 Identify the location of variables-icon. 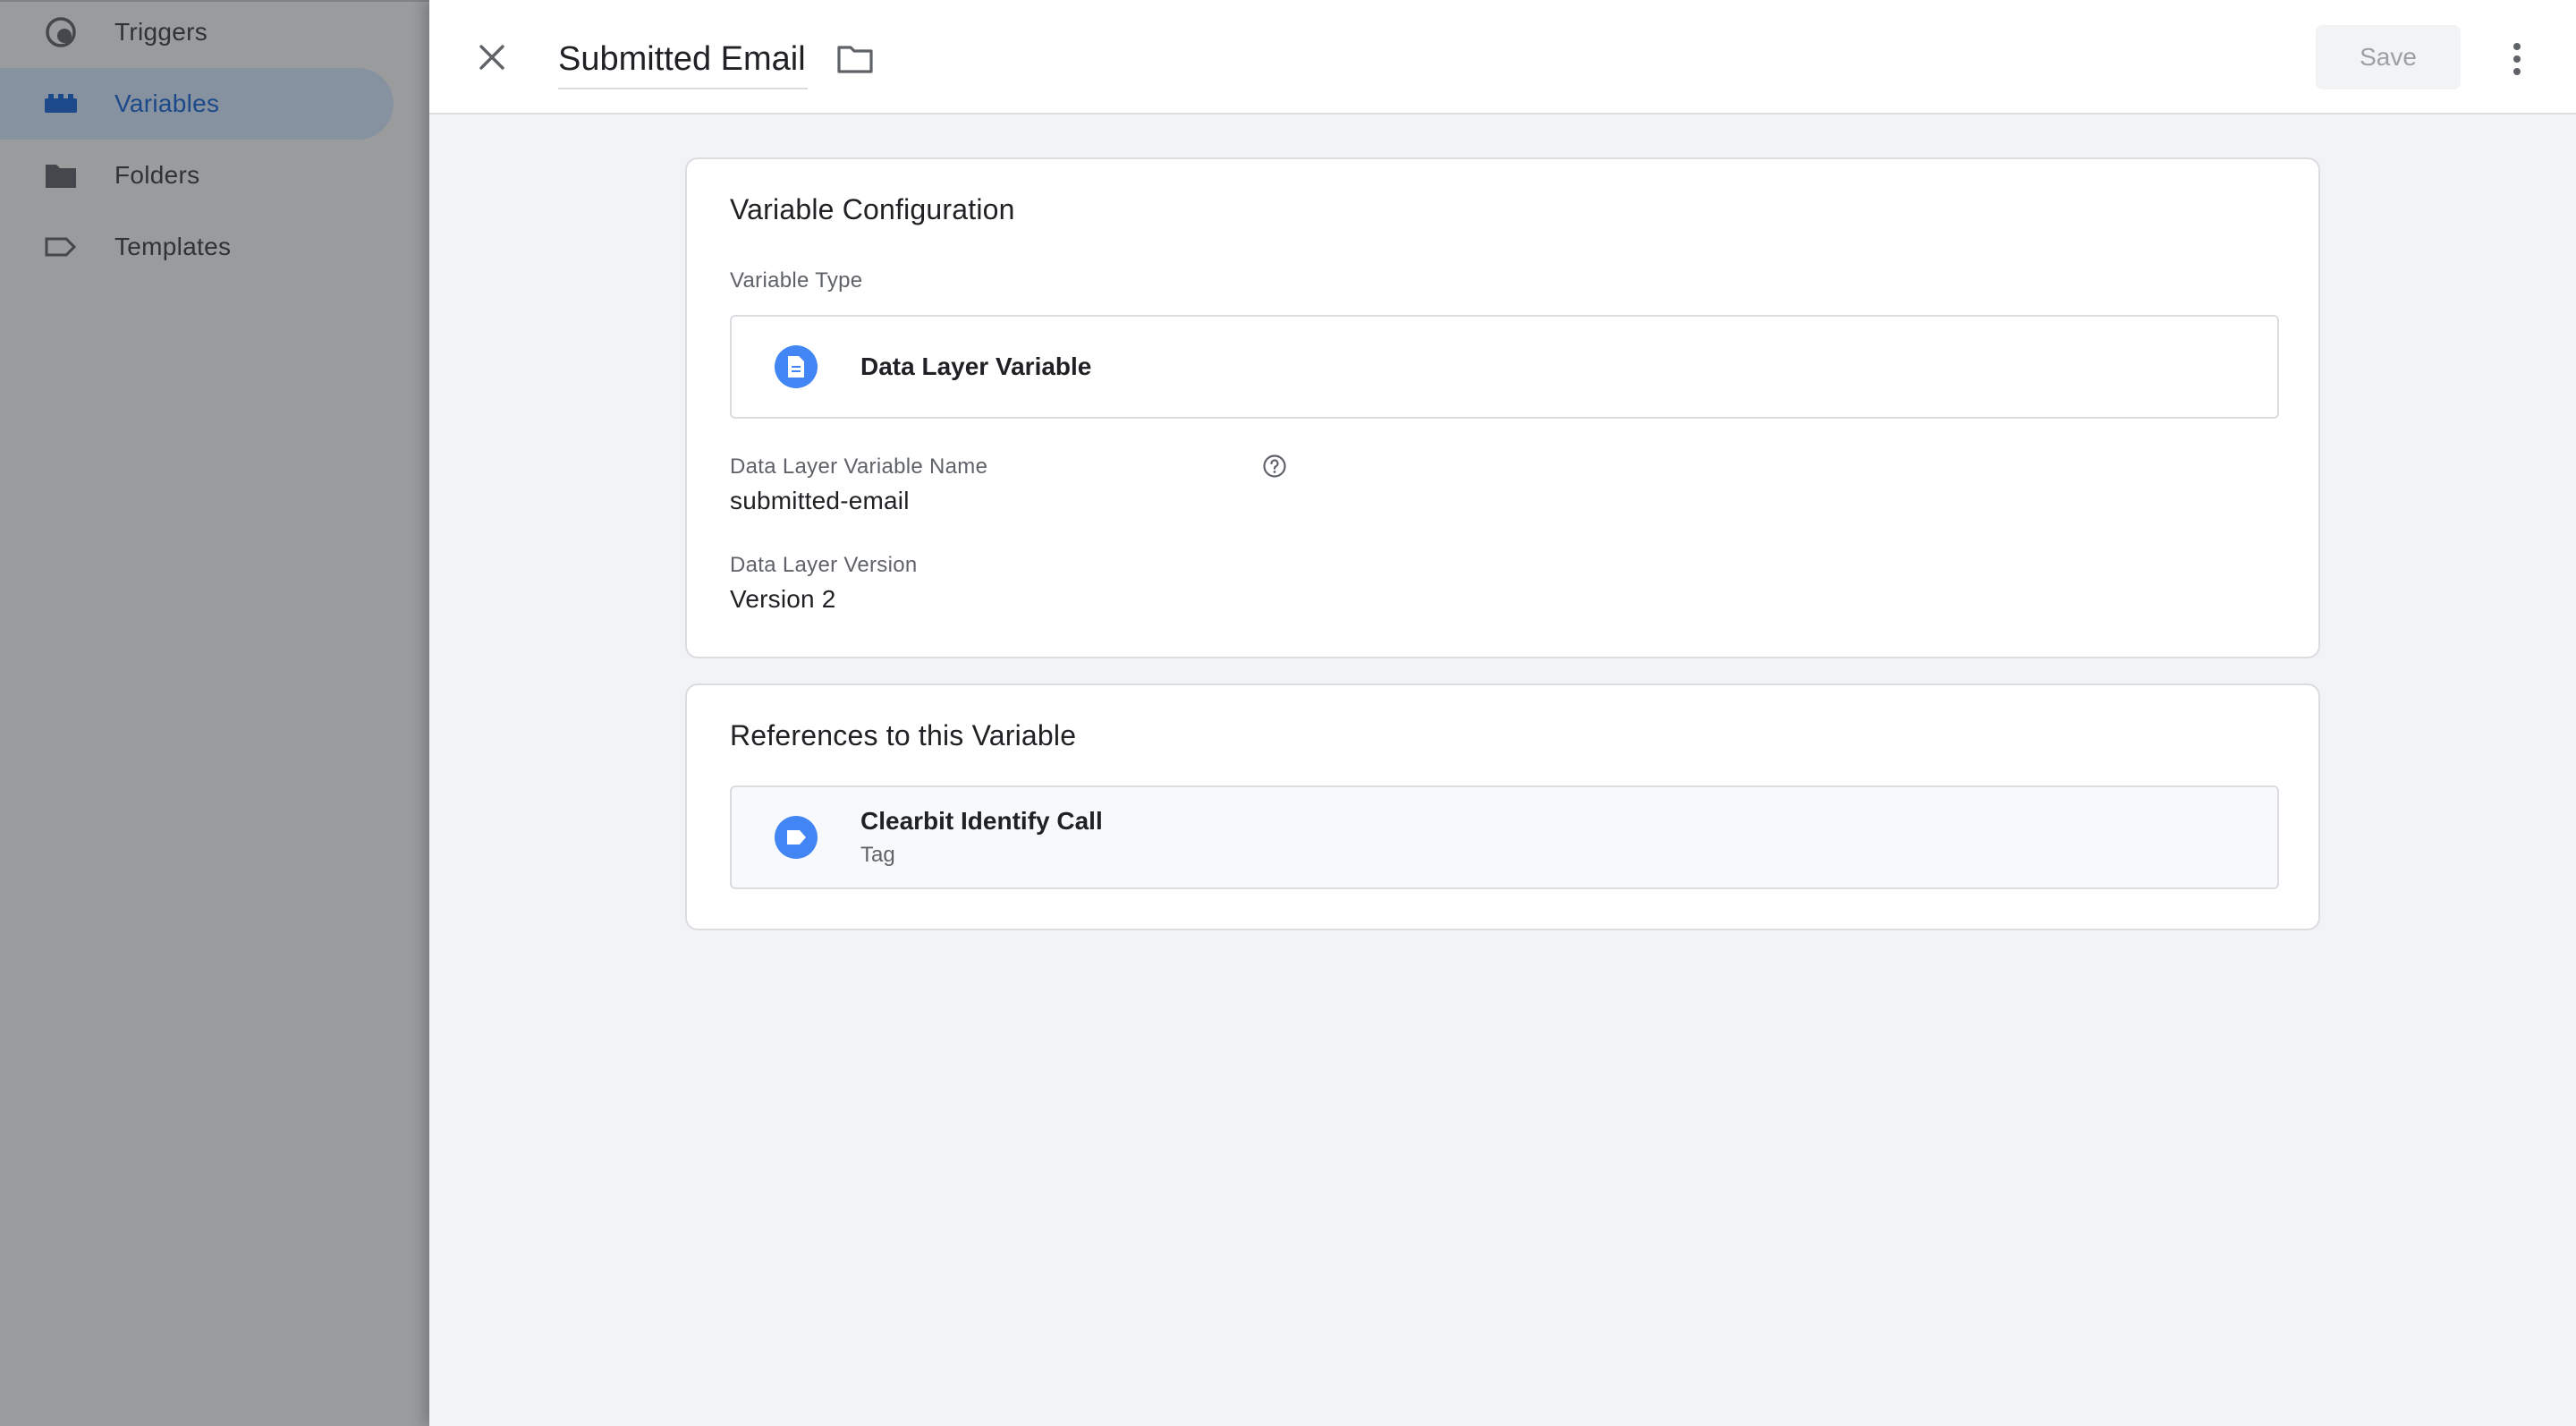
(61, 104).